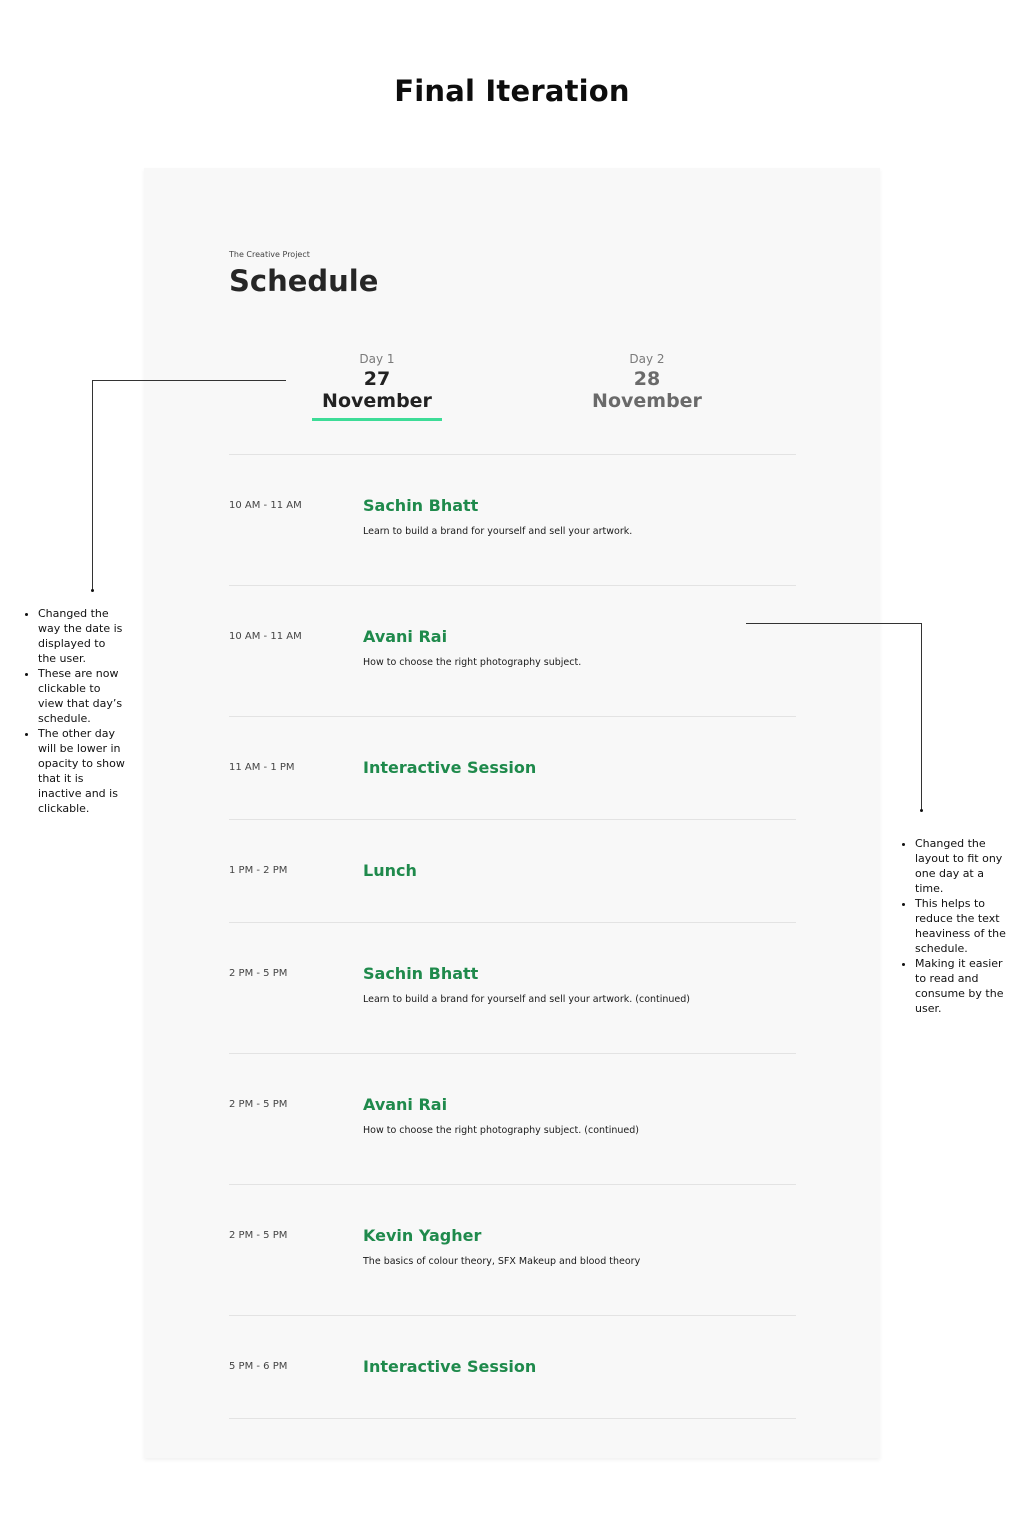  Describe the element at coordinates (921, 717) in the screenshot. I see `annotation-connector-right-v` at that location.